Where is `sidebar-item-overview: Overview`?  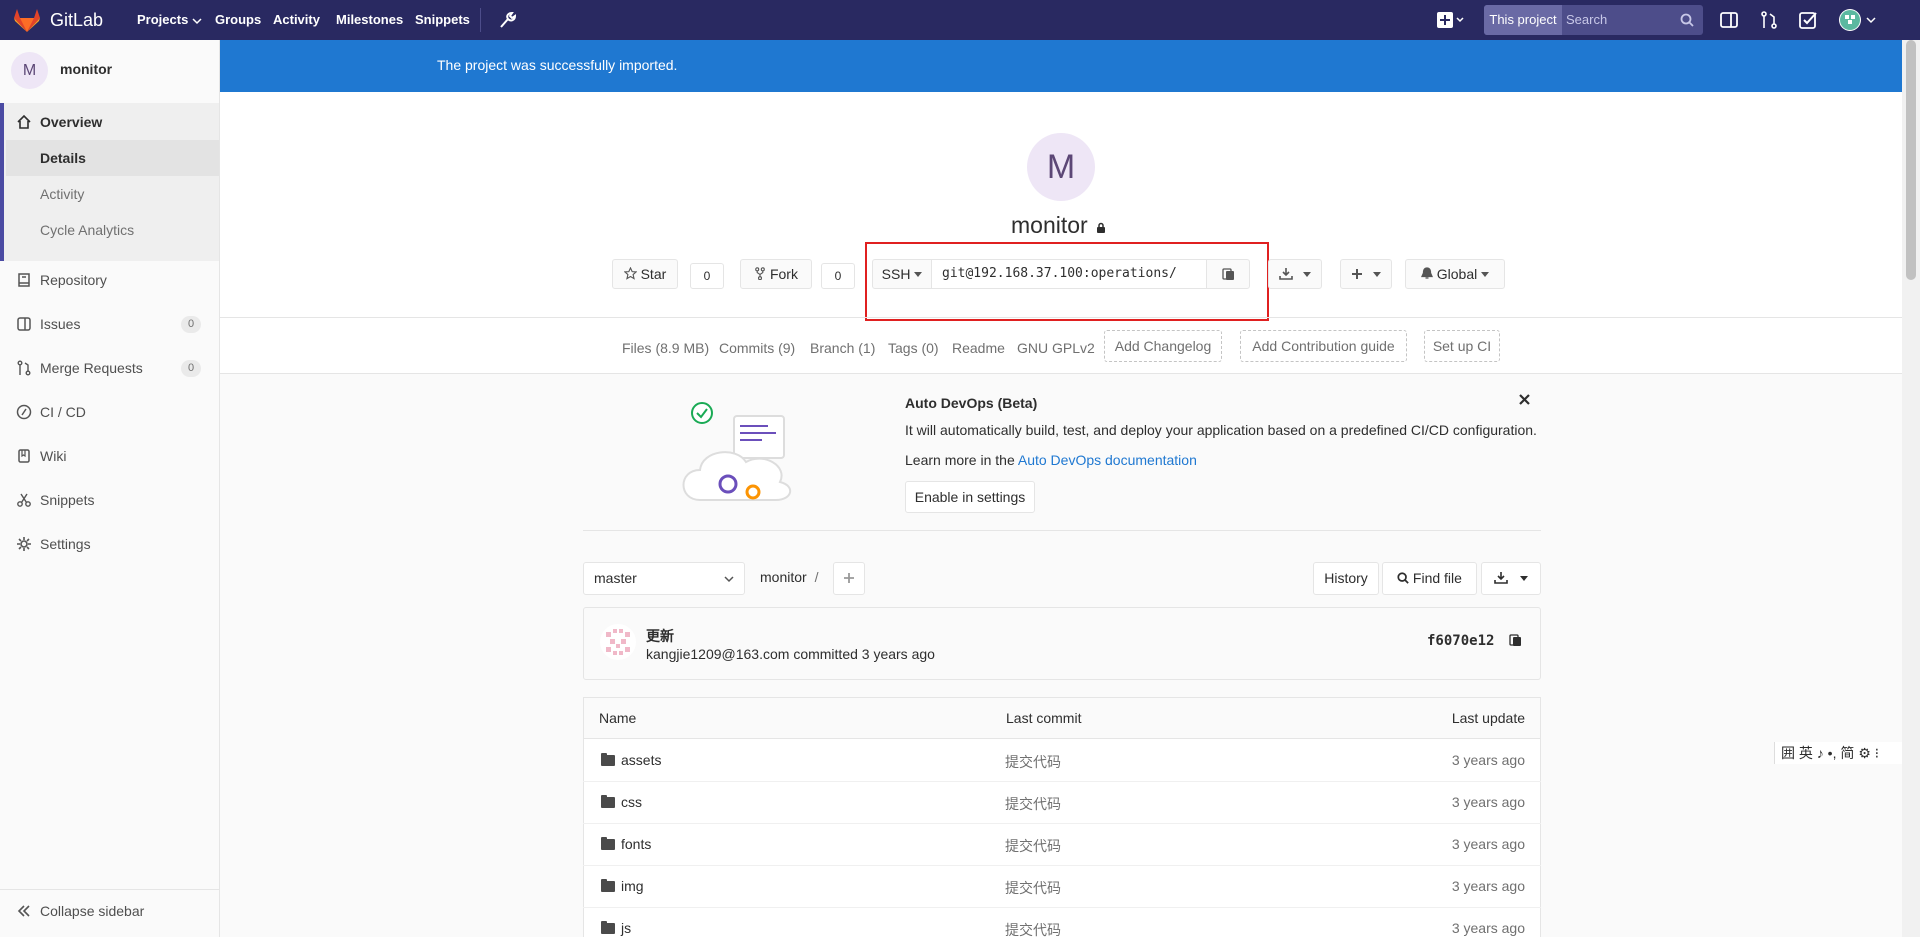 sidebar-item-overview: Overview is located at coordinates (109, 122).